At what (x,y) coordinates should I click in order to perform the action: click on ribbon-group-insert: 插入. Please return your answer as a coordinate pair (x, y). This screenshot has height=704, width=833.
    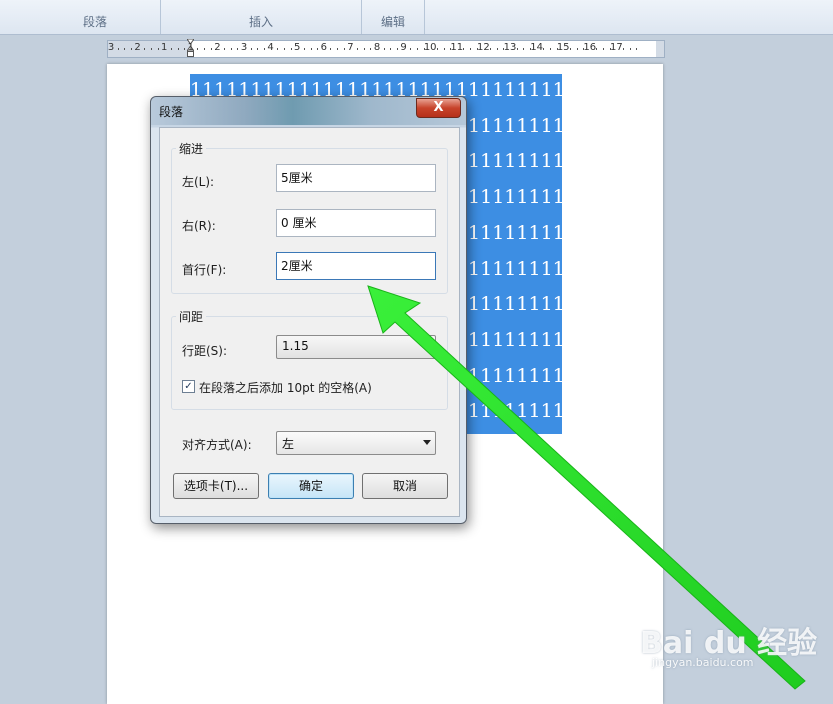
    Looking at the image, I should click on (261, 17).